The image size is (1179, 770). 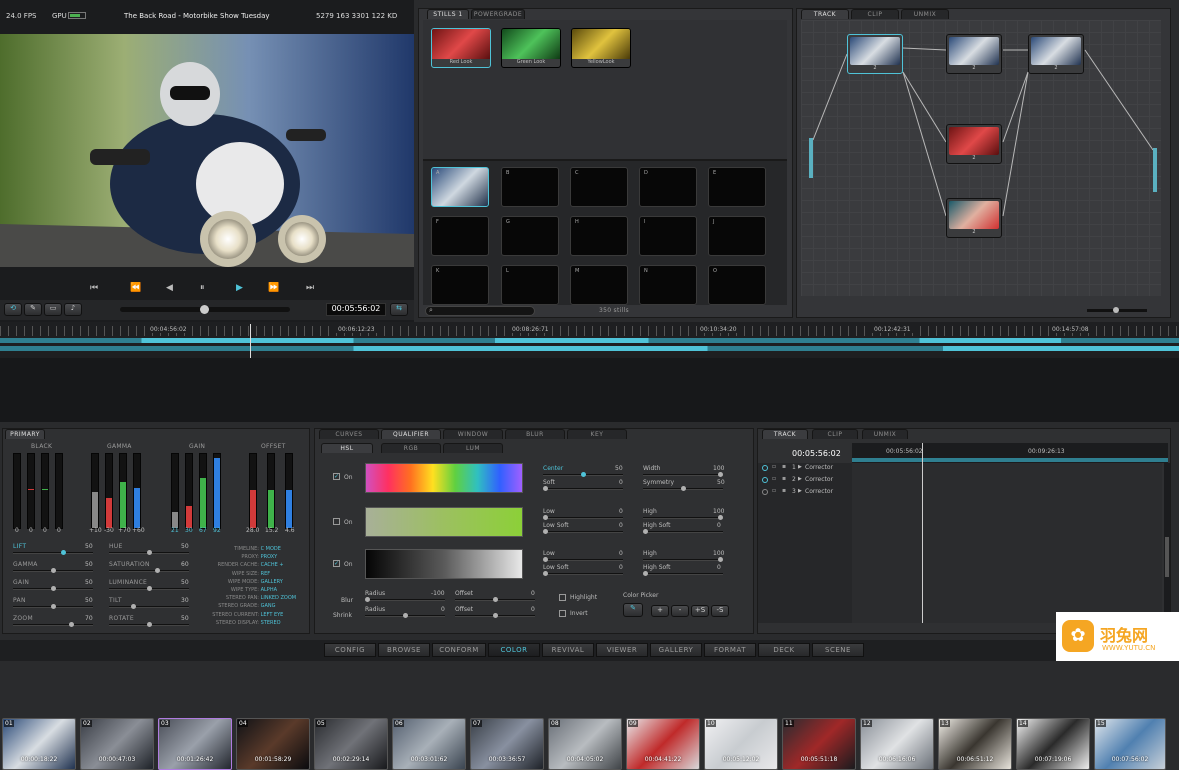 What do you see at coordinates (1155, 170) in the screenshot?
I see `output-handle` at bounding box center [1155, 170].